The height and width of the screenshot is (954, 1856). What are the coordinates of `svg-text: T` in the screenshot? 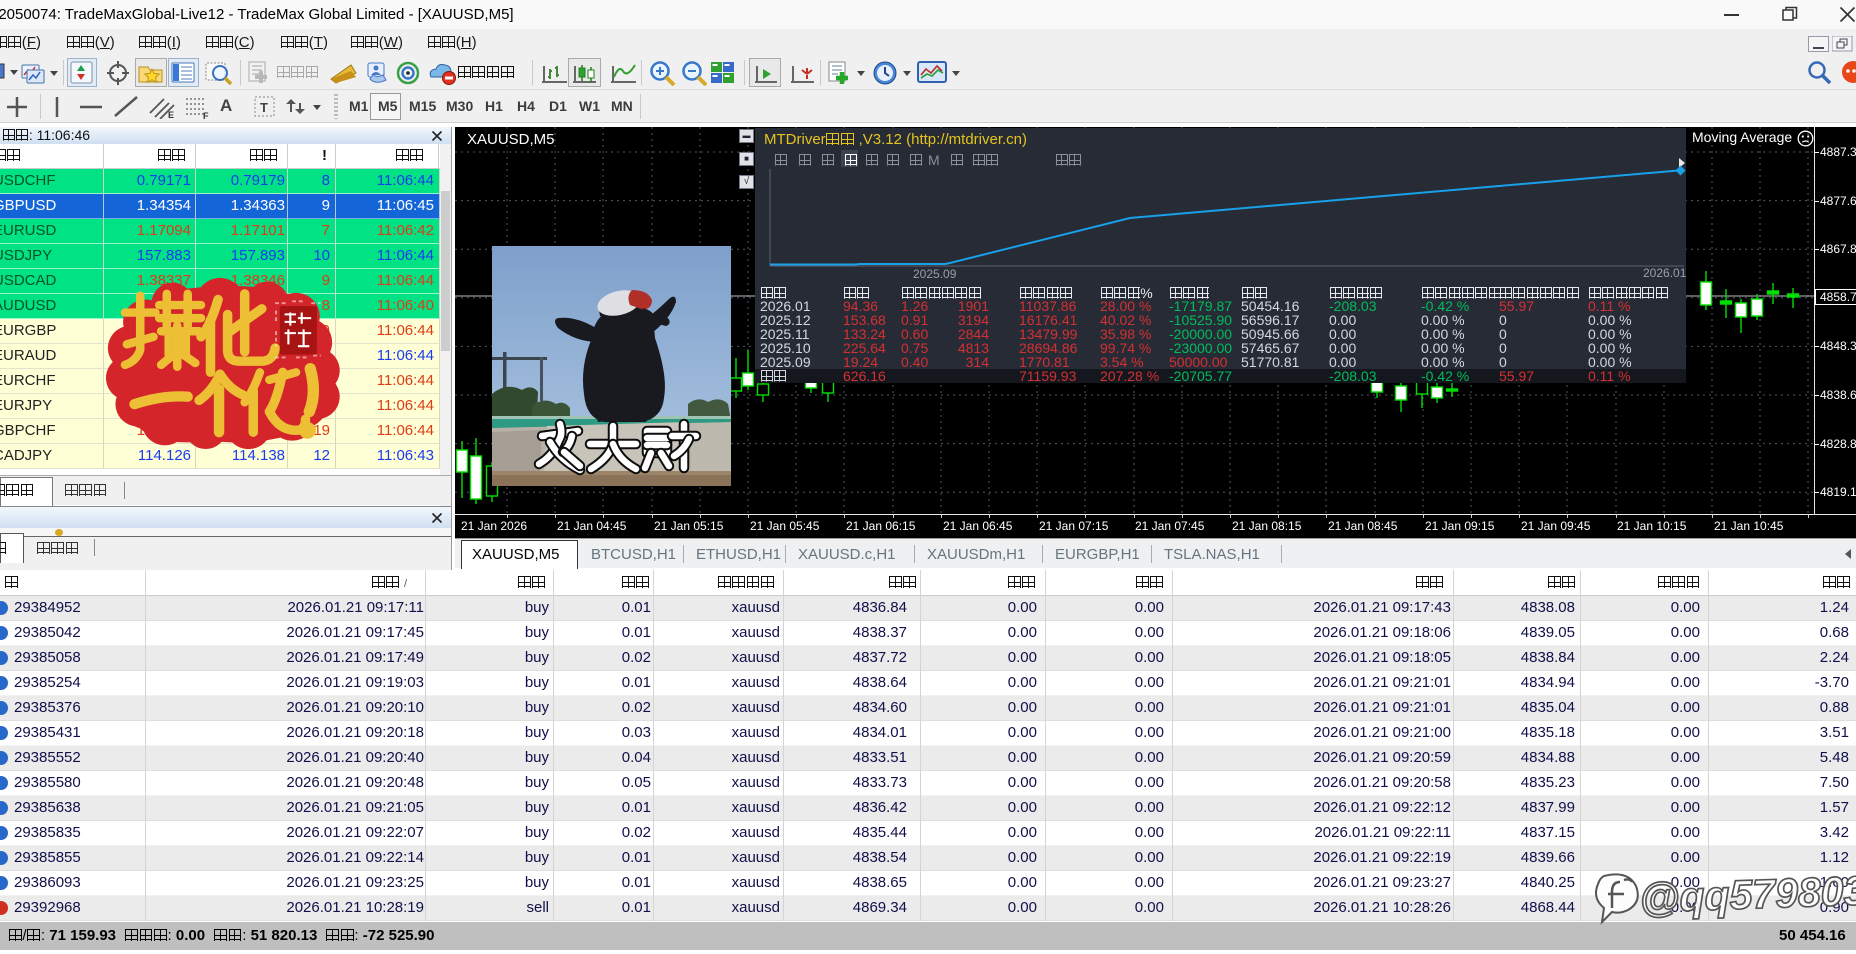 It's located at (264, 107).